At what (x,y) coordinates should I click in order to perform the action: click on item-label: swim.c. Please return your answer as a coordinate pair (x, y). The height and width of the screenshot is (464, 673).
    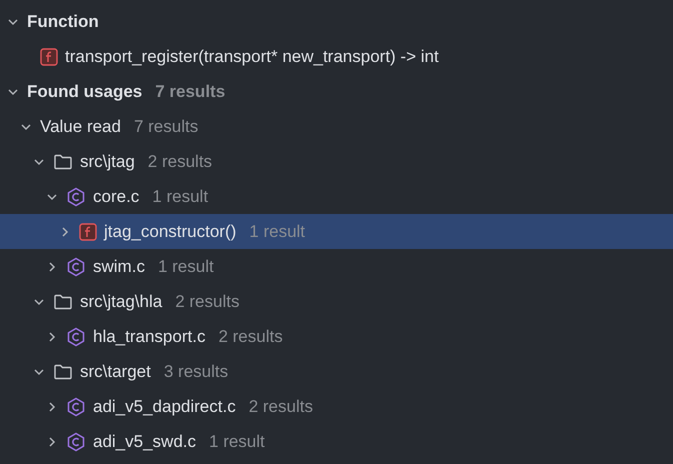
    Looking at the image, I should click on (119, 267).